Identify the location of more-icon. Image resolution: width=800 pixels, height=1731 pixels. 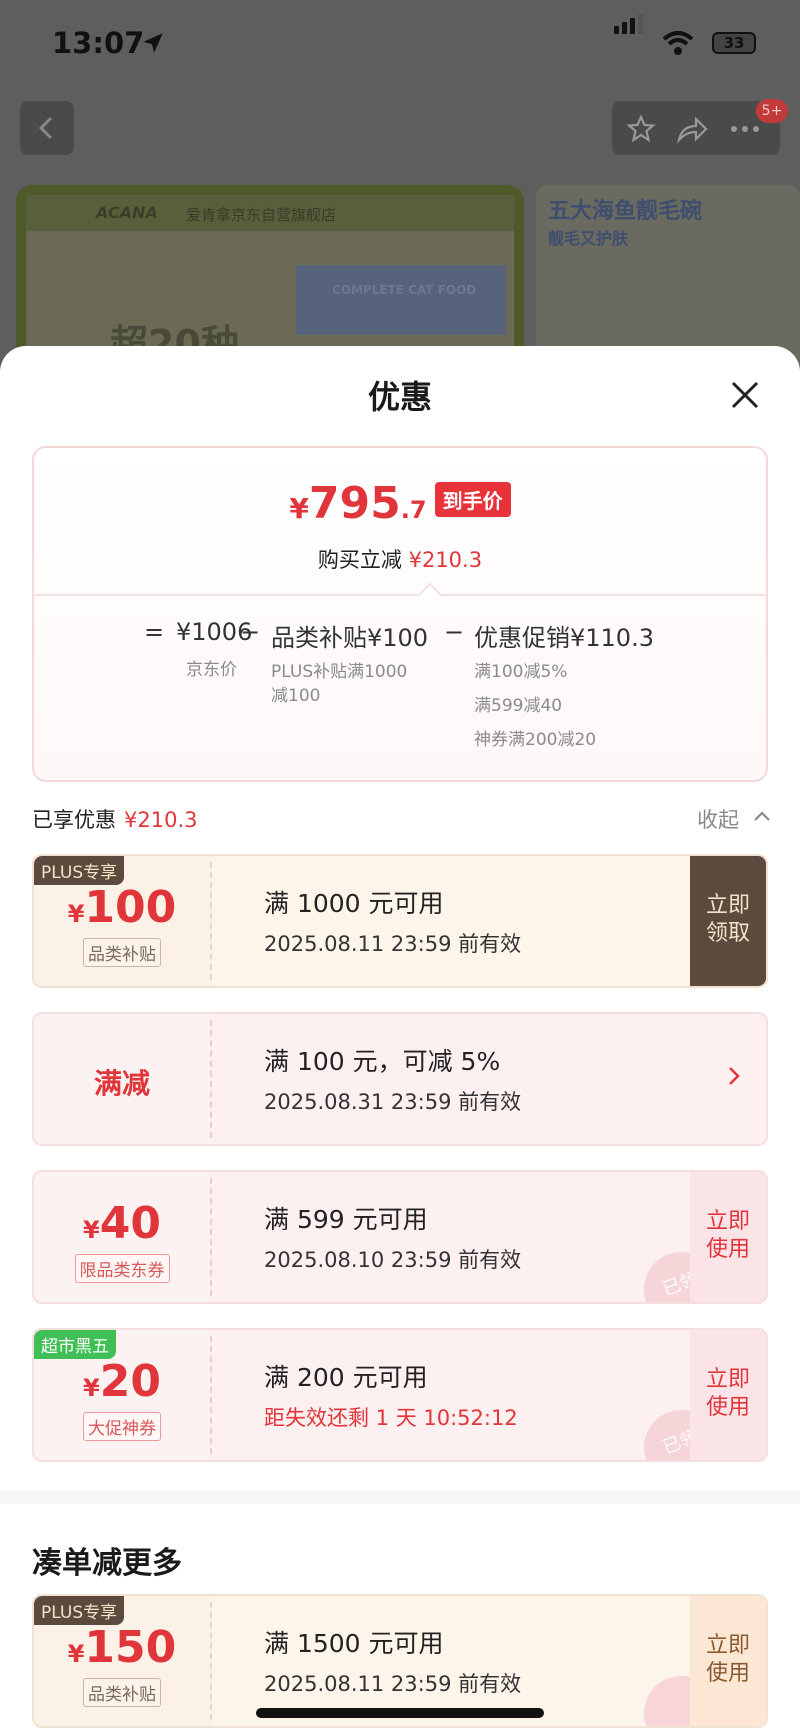
(745, 129).